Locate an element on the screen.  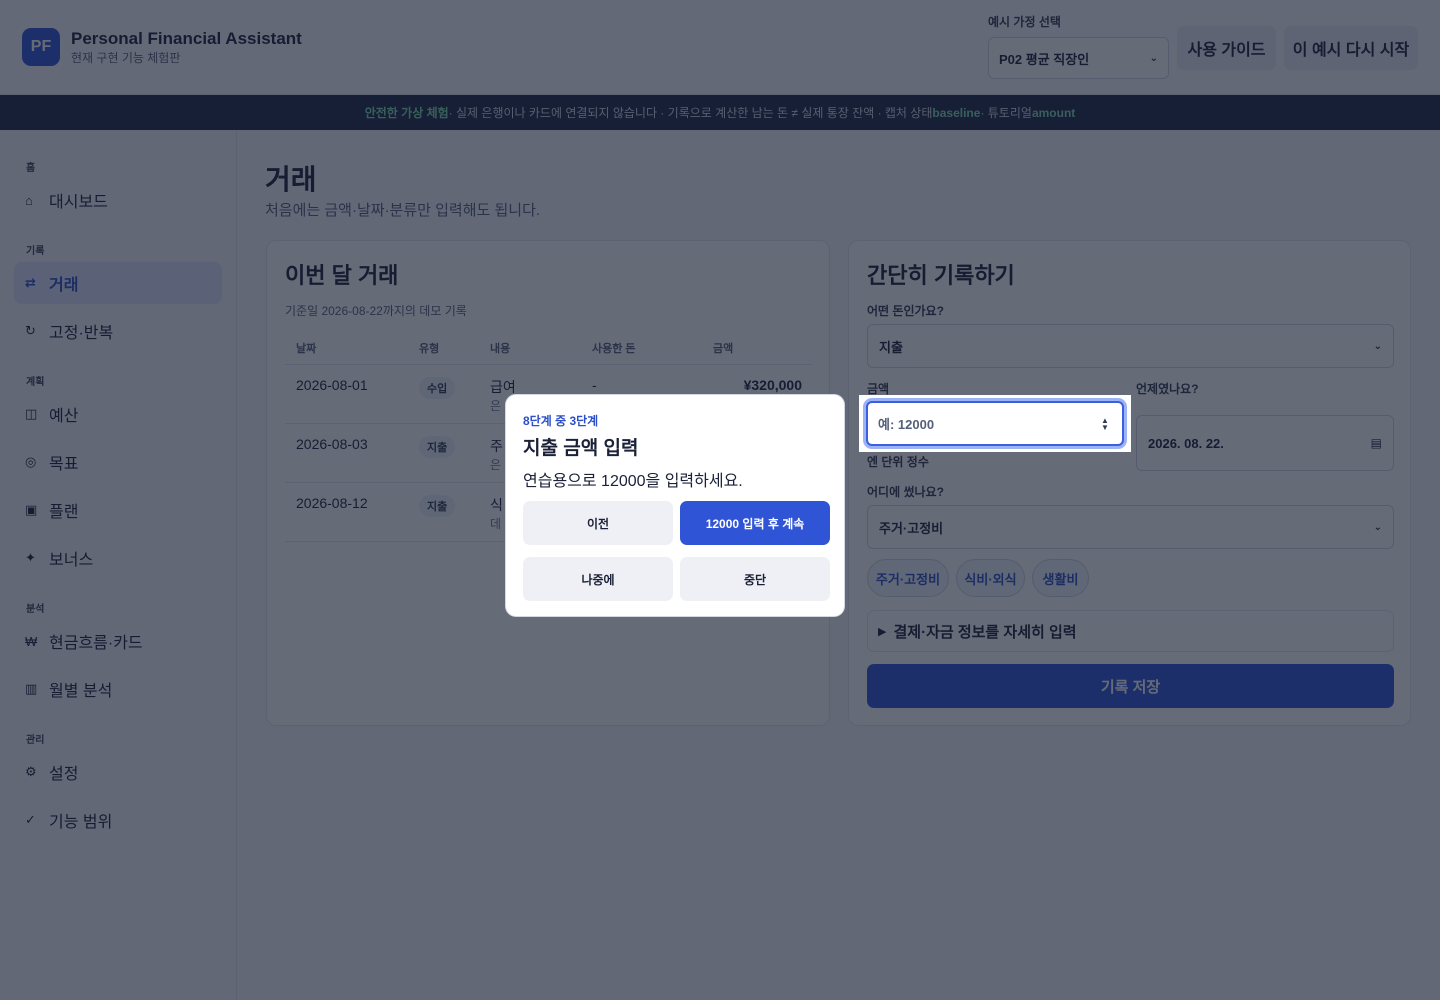
sidebar-item-bonus: ✦ 보너스 is located at coordinates (118, 558).